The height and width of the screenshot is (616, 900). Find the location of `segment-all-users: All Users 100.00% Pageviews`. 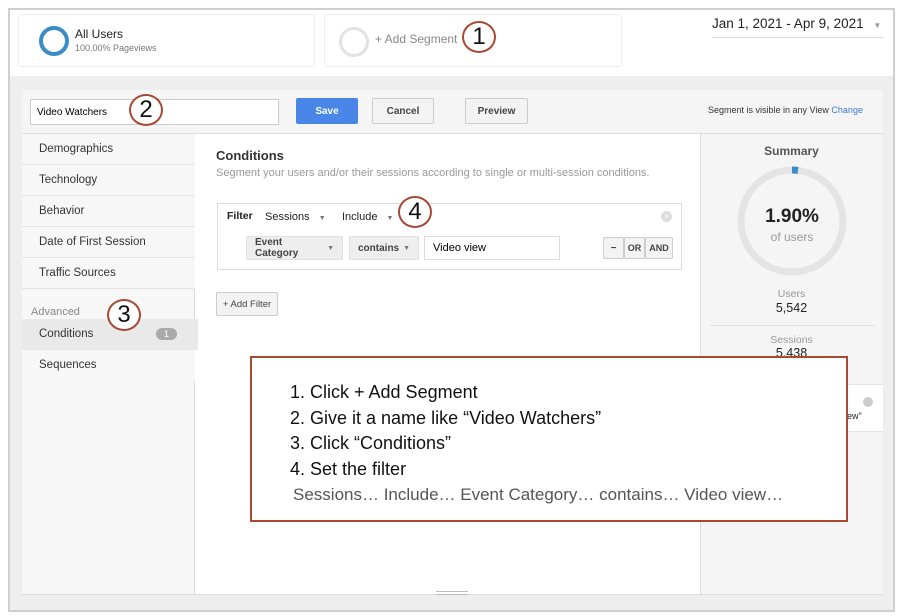

segment-all-users: All Users 100.00% Pageviews is located at coordinates (166, 40).